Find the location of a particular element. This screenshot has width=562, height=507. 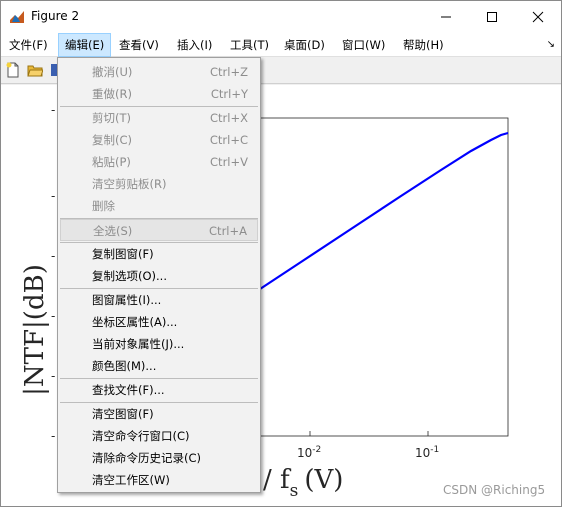

menu-paste: 粘贴(P) Ctrl+V is located at coordinates (159, 162).